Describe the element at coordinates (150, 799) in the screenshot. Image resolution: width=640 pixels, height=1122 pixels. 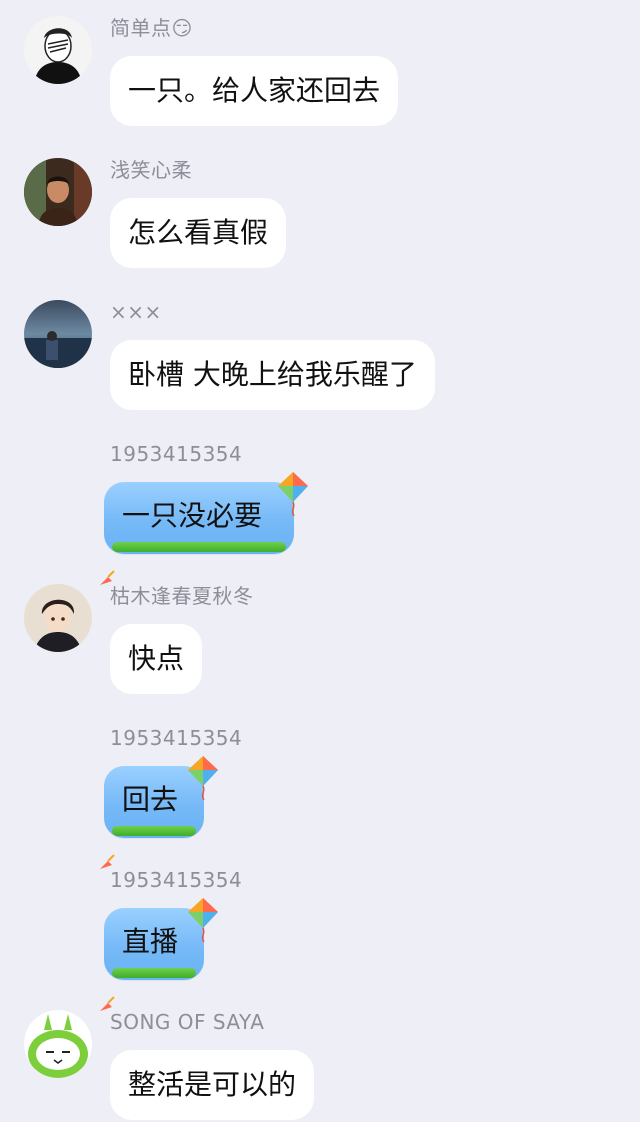
I see `message-text: 回去` at that location.